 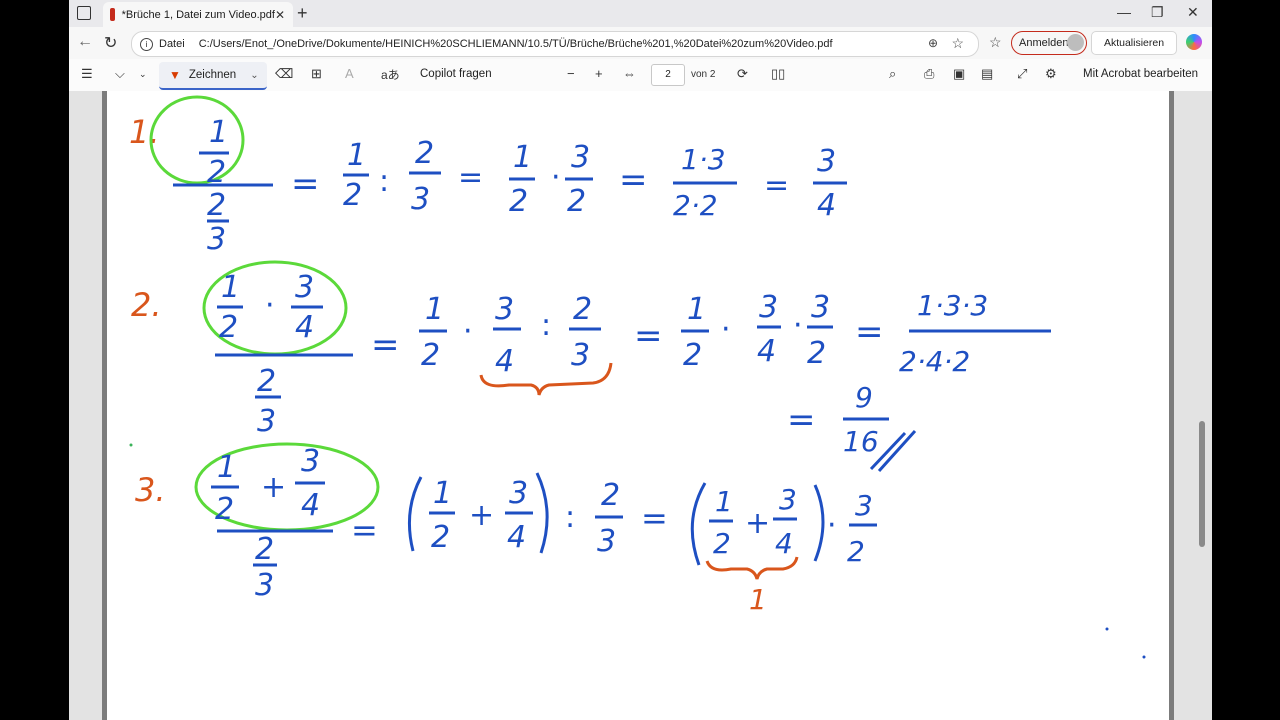 What do you see at coordinates (456, 74) in the screenshot?
I see `copilot-ask-button: Copilot fragen` at bounding box center [456, 74].